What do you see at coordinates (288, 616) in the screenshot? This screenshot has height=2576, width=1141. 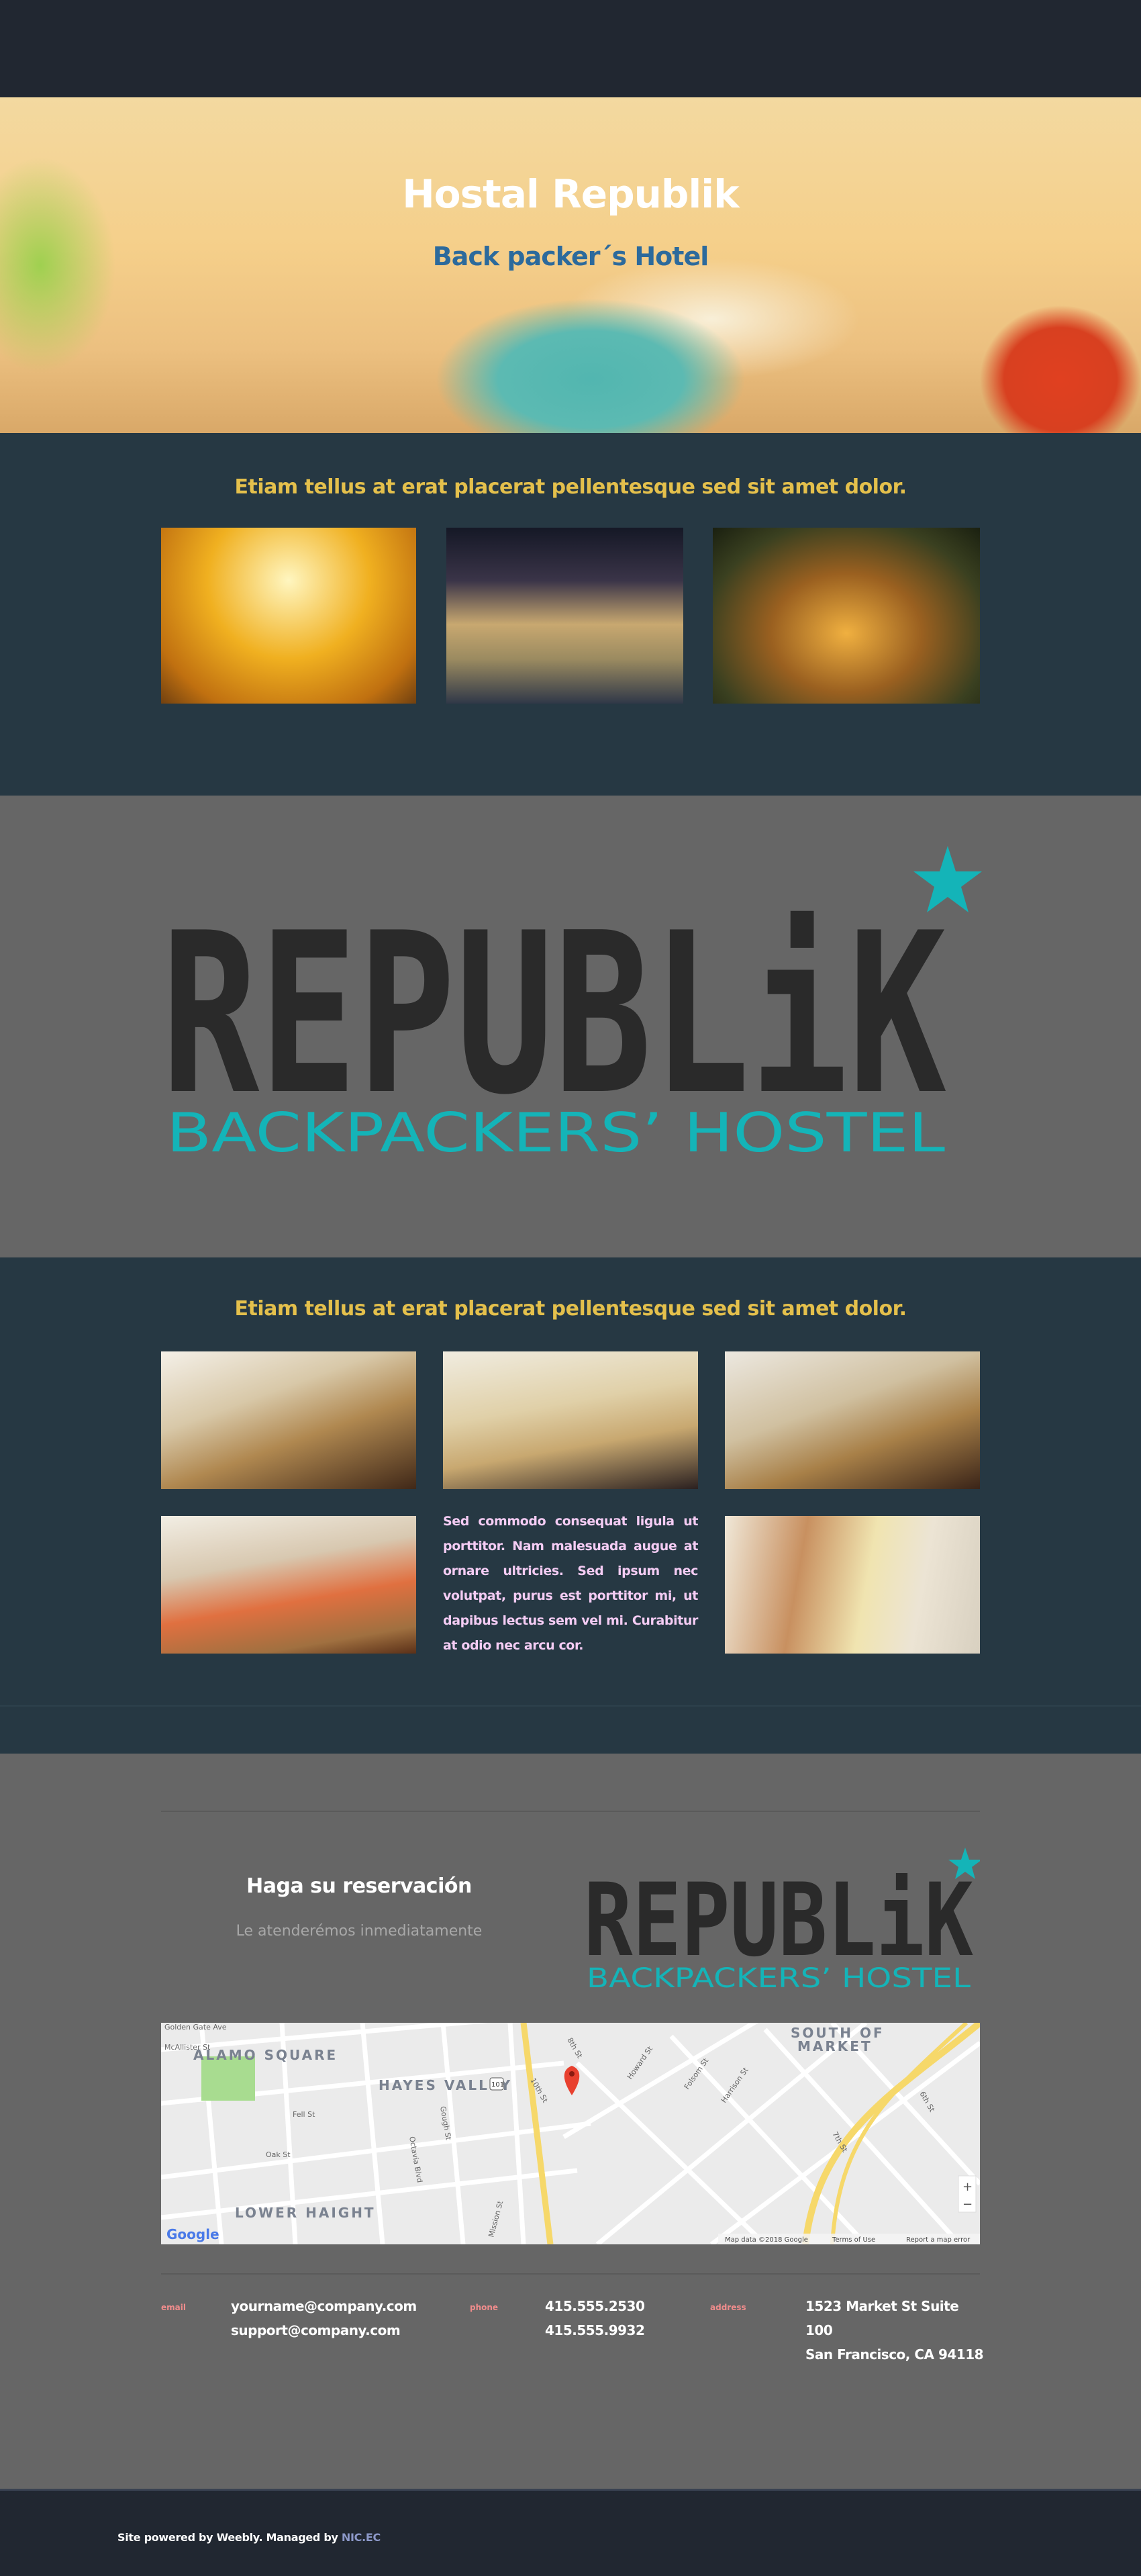 I see `photo-lobby` at bounding box center [288, 616].